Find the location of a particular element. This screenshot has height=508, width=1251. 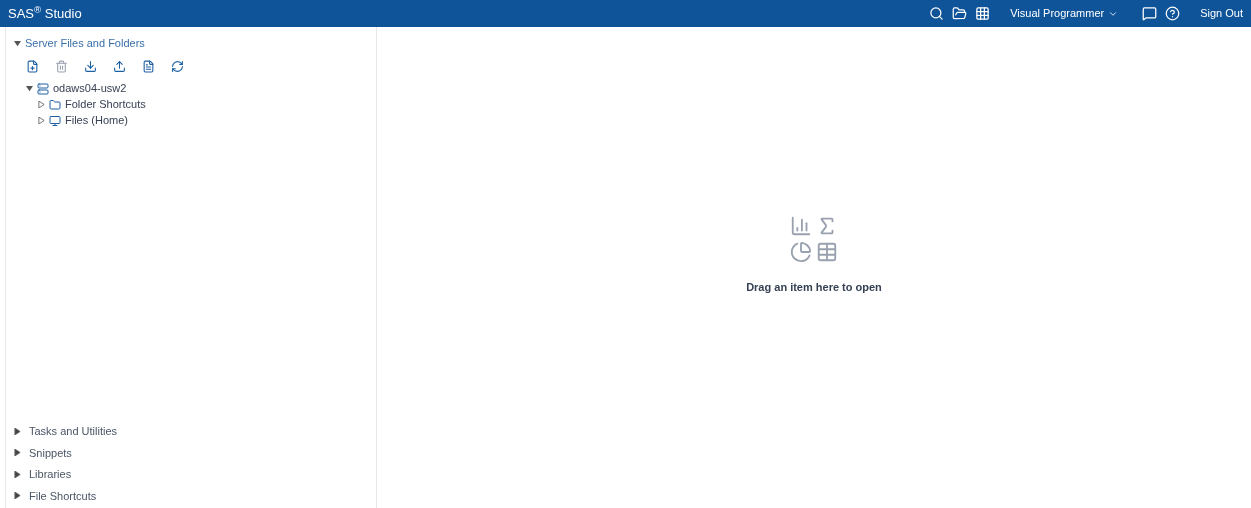

section-header: File Shortcuts is located at coordinates (63, 495).